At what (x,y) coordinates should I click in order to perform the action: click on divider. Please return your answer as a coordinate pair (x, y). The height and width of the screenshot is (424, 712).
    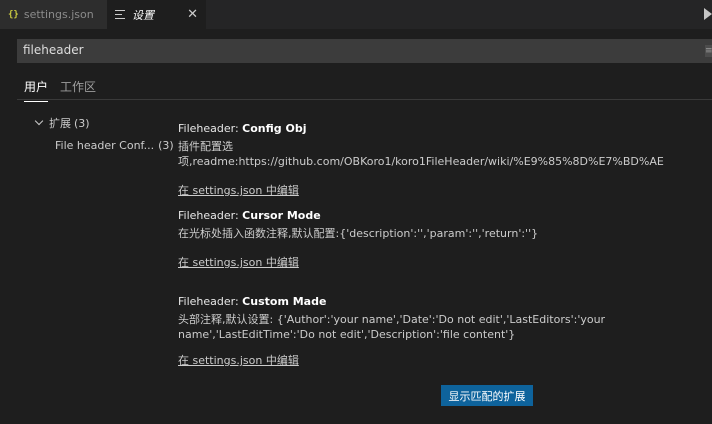
    Looking at the image, I should click on (364, 99).